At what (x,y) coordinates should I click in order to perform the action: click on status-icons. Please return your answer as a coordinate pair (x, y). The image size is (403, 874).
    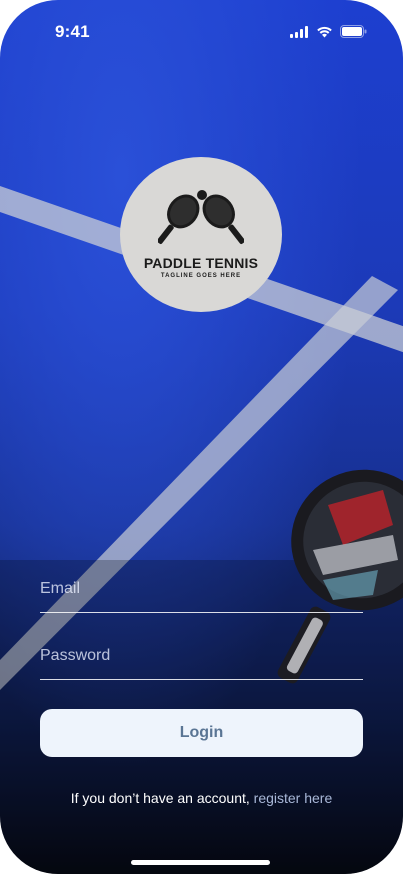
    Looking at the image, I should click on (328, 31).